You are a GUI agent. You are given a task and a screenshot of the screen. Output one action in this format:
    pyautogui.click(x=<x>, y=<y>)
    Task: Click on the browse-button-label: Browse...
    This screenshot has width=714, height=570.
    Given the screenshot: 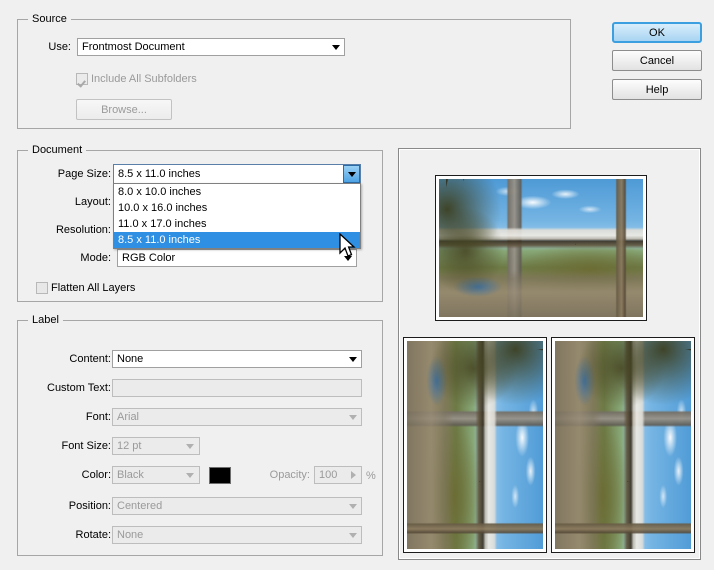 What is the action you would take?
    pyautogui.click(x=124, y=109)
    